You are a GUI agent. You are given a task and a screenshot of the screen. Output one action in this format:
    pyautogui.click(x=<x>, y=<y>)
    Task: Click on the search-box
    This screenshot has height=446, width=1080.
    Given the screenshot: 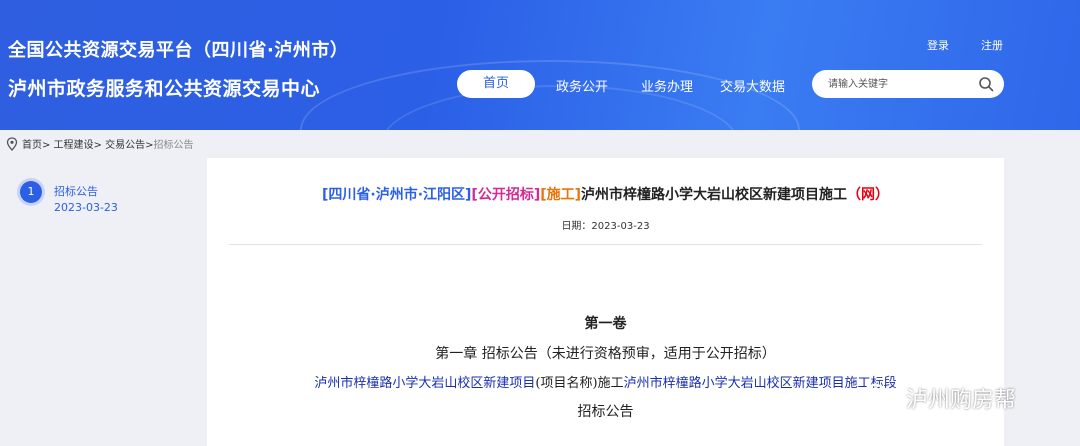 What is the action you would take?
    pyautogui.click(x=908, y=84)
    